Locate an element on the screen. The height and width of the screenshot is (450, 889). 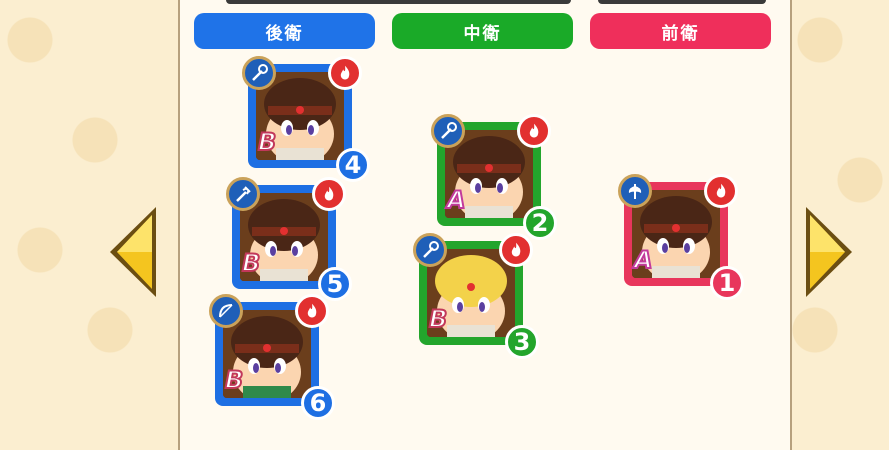
axe-icon is located at coordinates (635, 191).